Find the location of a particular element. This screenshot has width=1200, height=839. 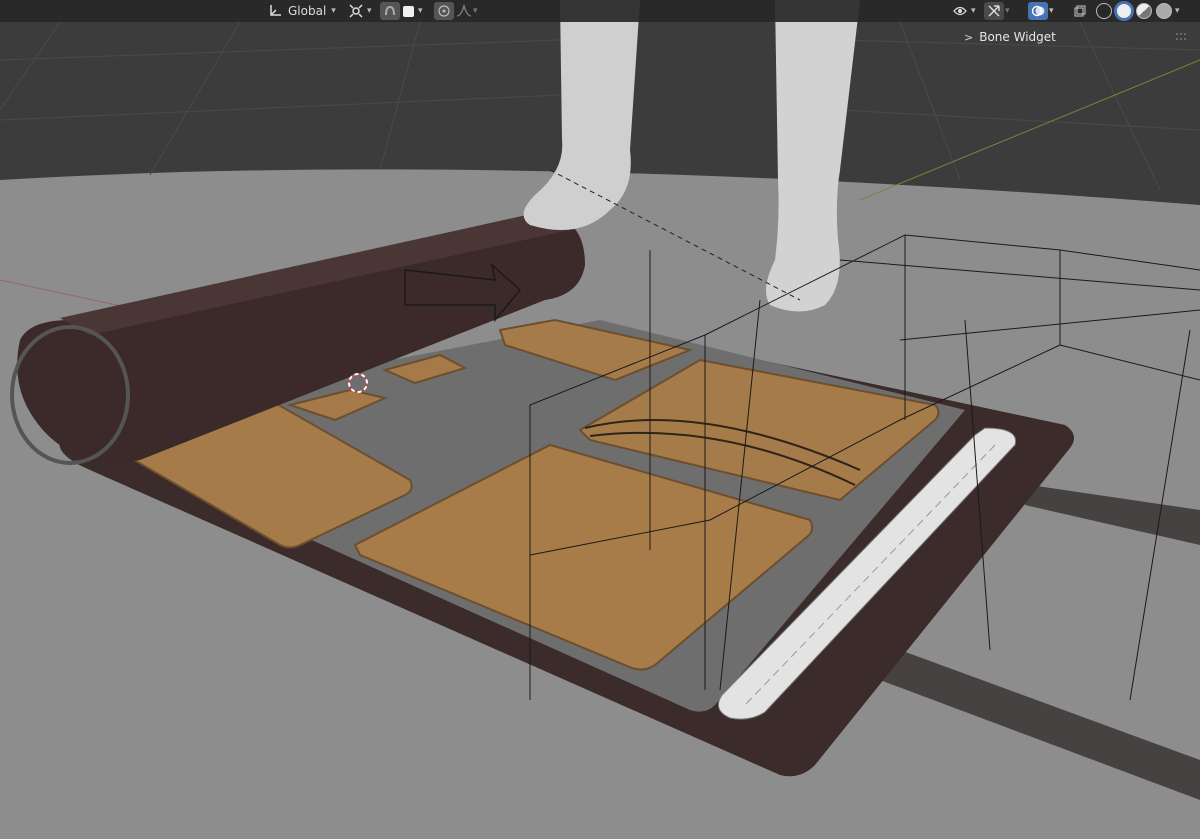

rendered-shading-icon is located at coordinates (1164, 11).